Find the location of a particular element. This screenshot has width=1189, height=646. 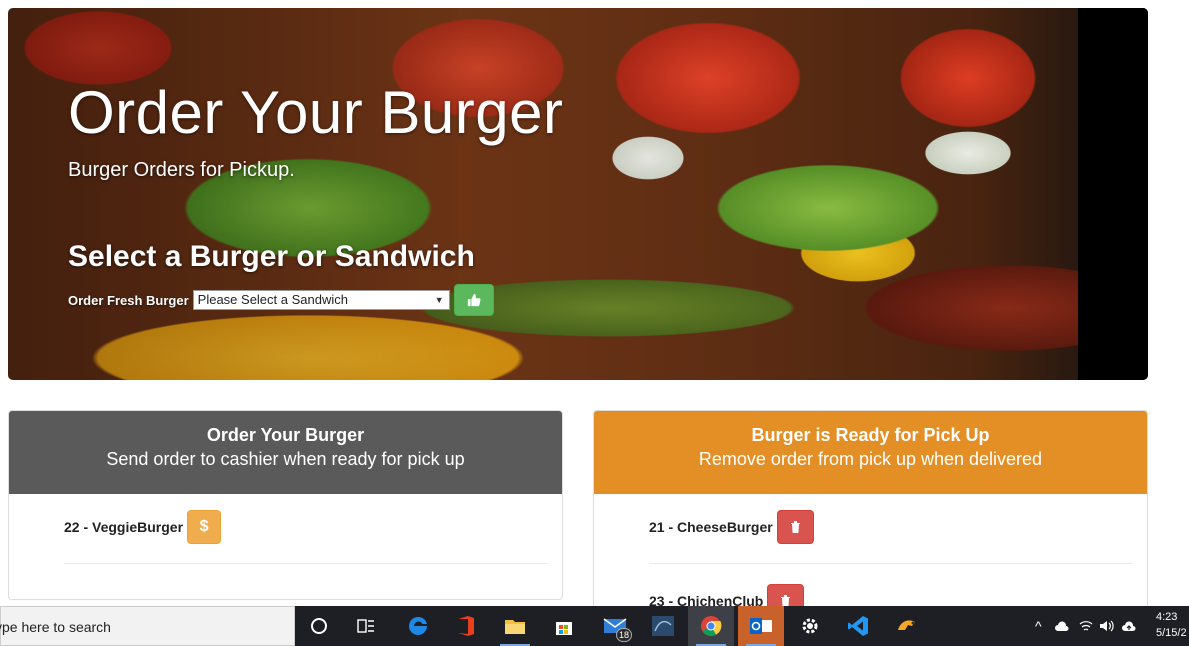

office-button is located at coordinates (466, 626).